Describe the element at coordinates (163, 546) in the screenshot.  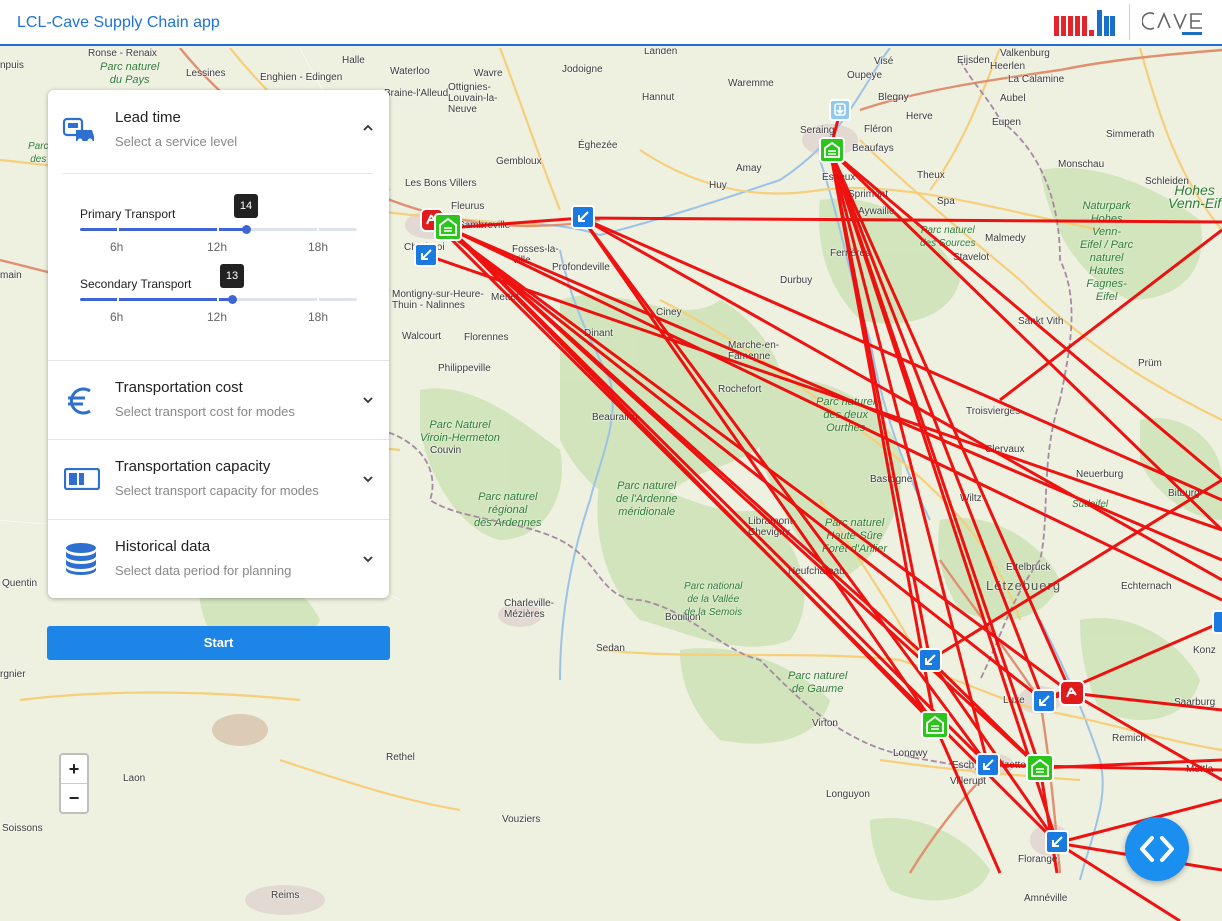
I see `historical-data-title: Historical data` at that location.